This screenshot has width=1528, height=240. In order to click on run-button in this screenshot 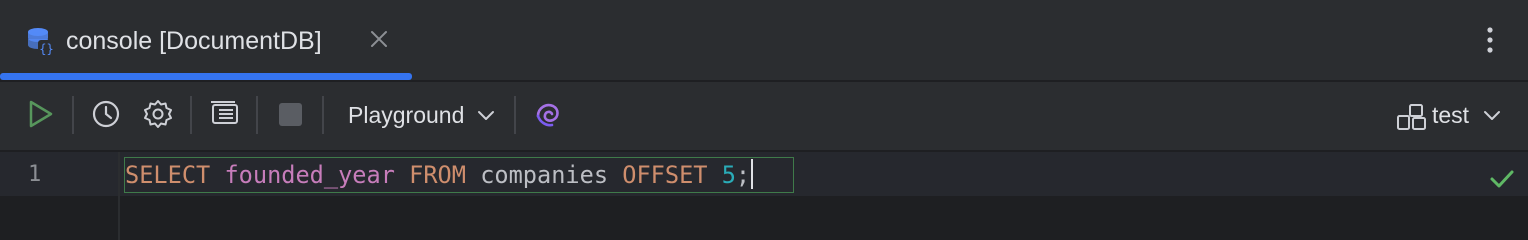, I will do `click(40, 114)`.